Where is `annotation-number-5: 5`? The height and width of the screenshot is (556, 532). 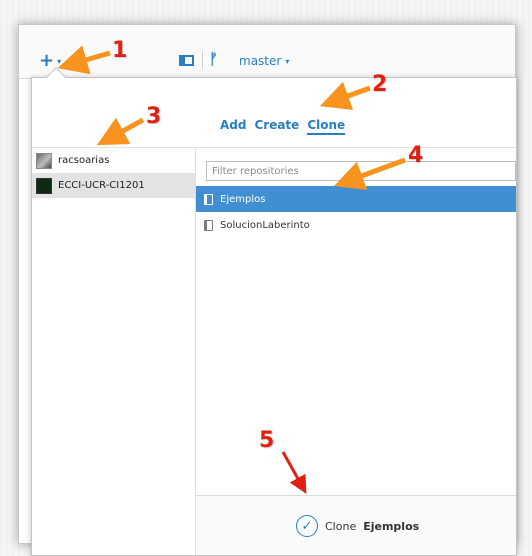
annotation-number-5: 5 is located at coordinates (267, 440).